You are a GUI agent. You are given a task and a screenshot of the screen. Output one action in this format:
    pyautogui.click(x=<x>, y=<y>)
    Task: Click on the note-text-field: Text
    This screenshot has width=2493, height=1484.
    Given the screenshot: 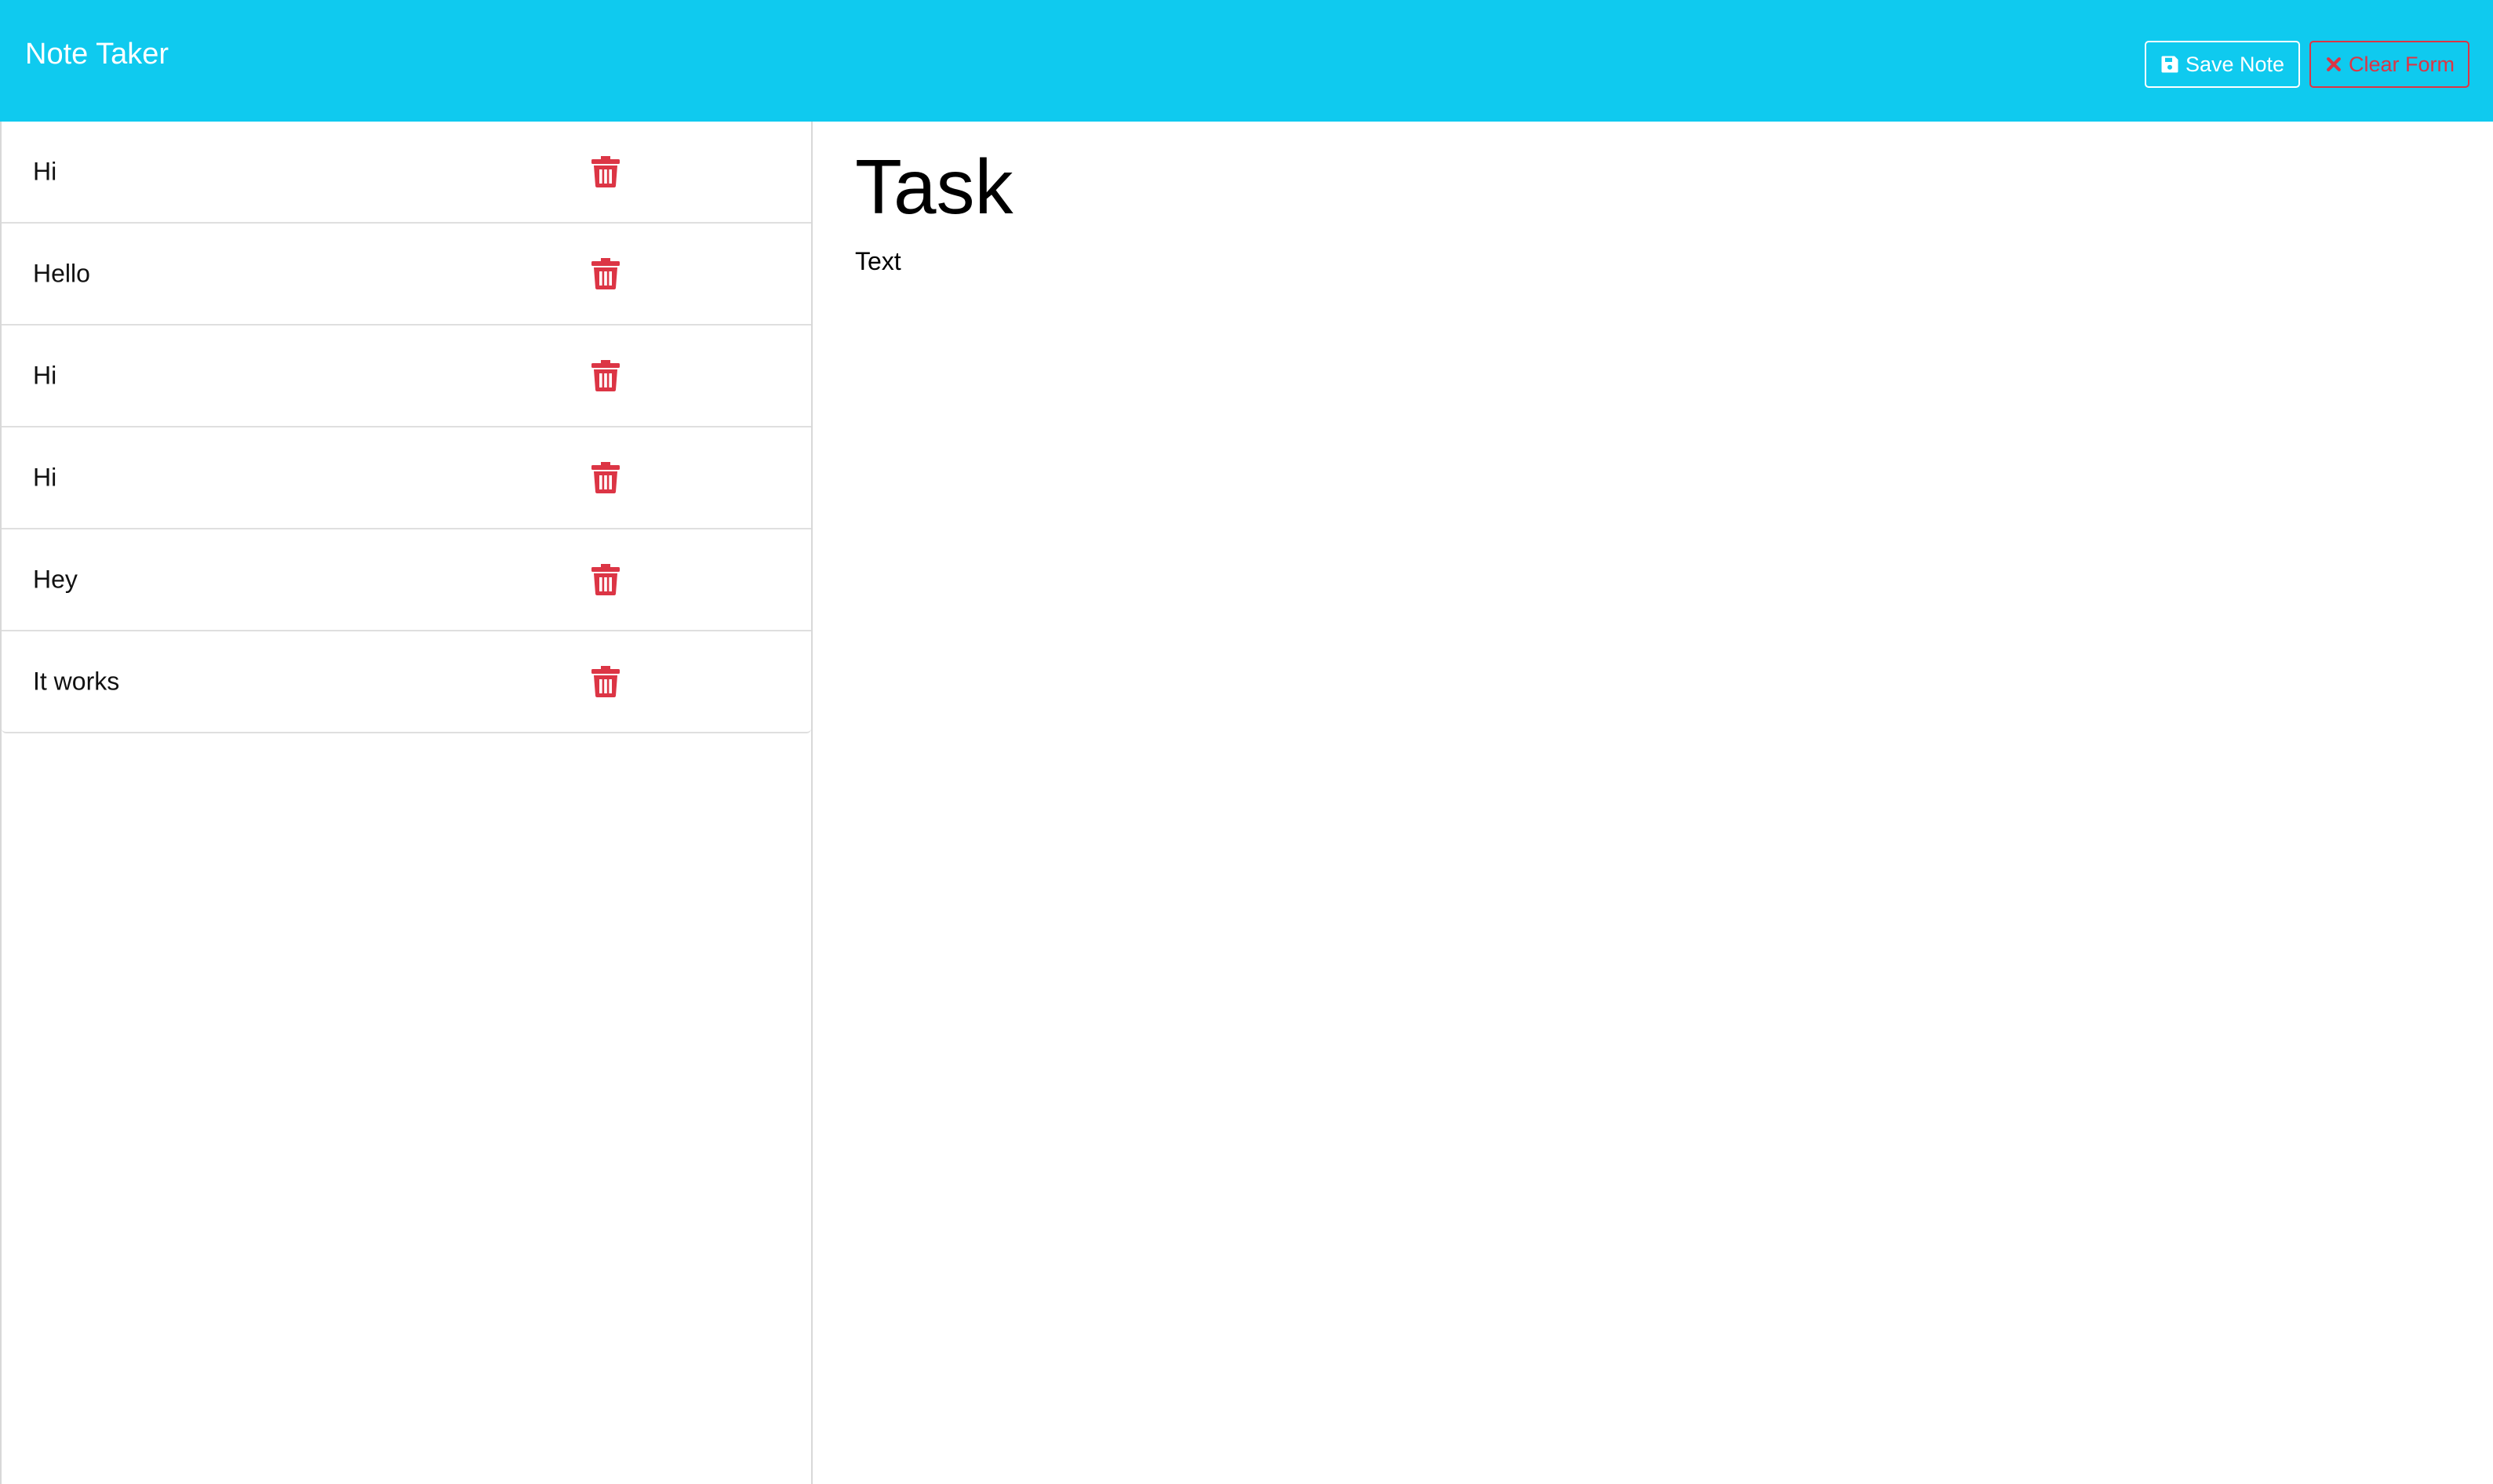 What is the action you would take?
    pyautogui.click(x=878, y=261)
    